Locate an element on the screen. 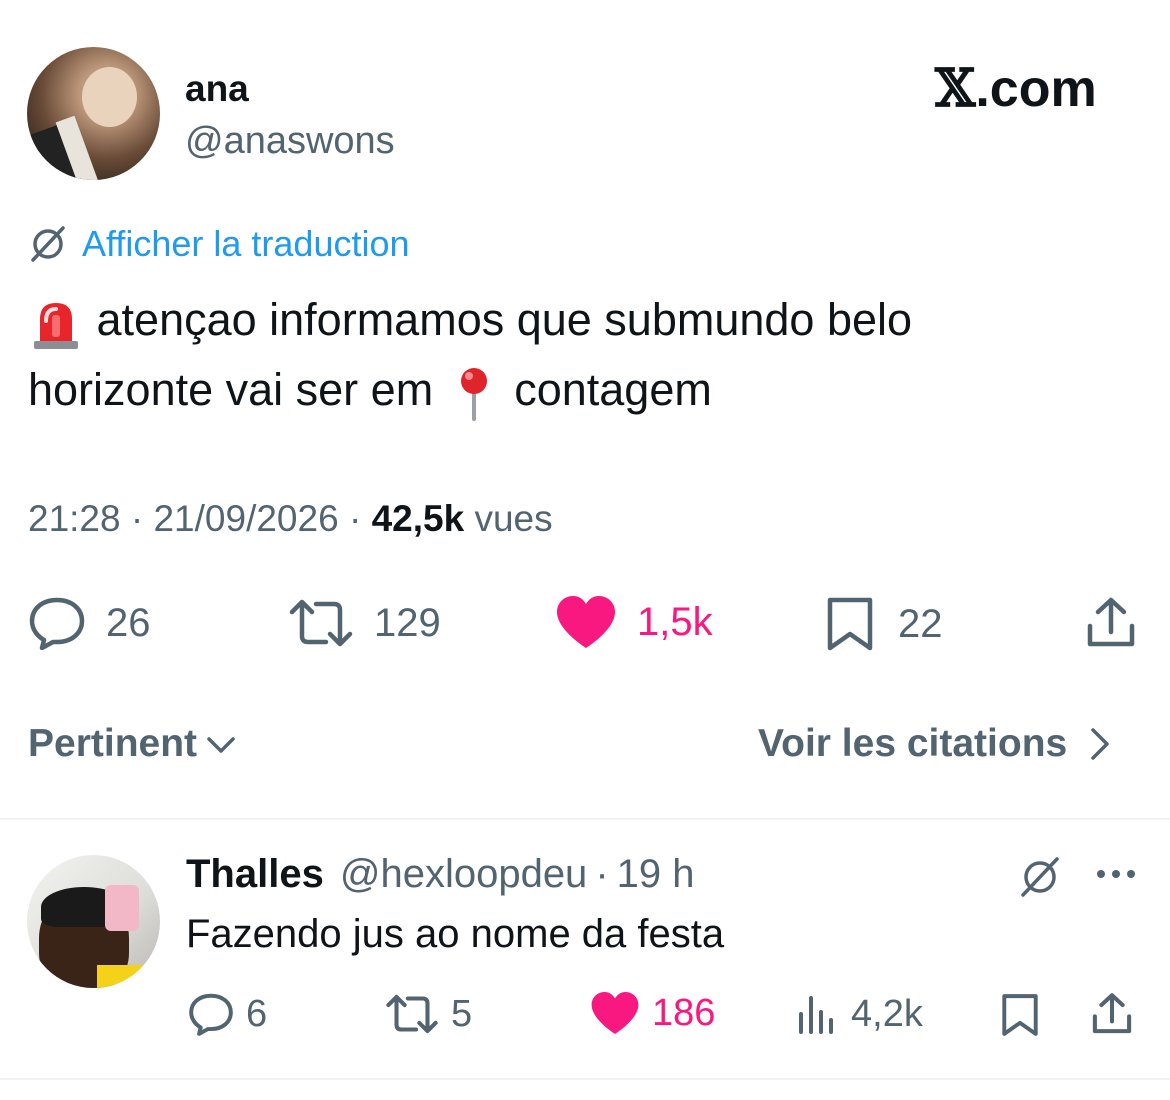 The height and width of the screenshot is (1100, 1170). tweet-time: 21:28 is located at coordinates (74, 518).